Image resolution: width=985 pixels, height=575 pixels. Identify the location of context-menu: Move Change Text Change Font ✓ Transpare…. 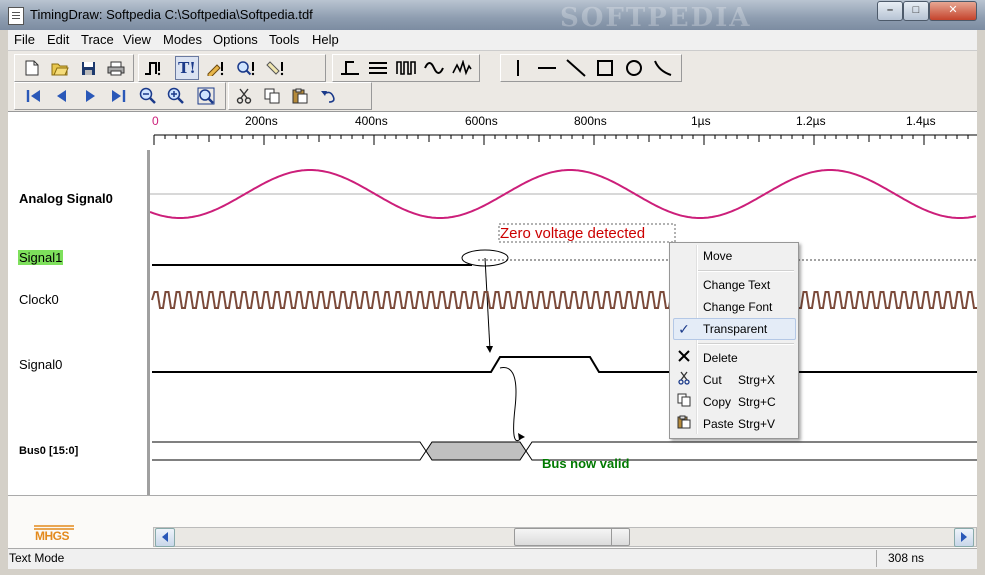
(734, 340).